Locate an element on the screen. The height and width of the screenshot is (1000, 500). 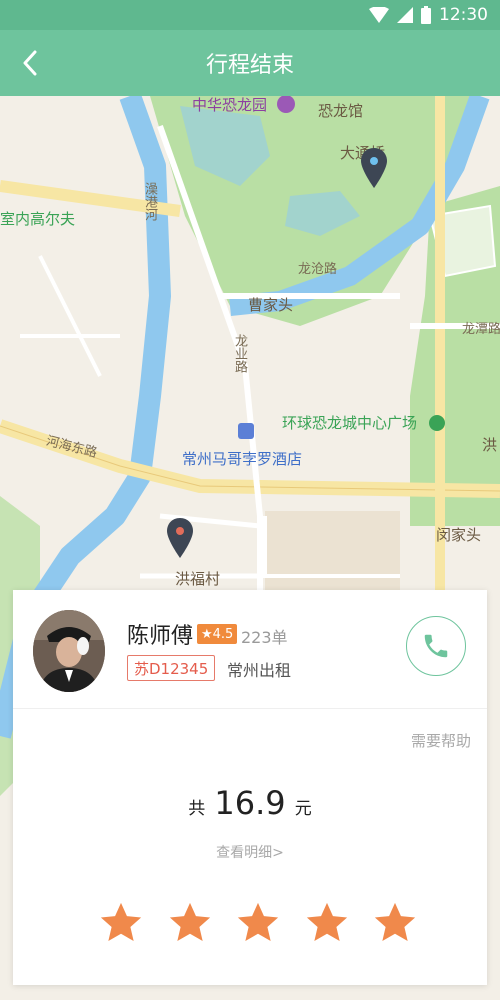
license-plate: 苏D12345 is located at coordinates (171, 668).